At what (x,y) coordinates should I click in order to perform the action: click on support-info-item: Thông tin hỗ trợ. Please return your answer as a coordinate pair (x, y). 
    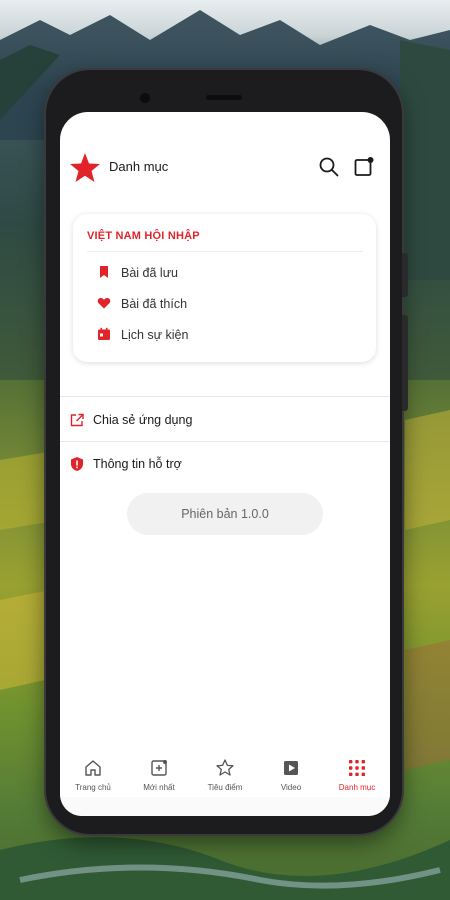
    Looking at the image, I should click on (219, 464).